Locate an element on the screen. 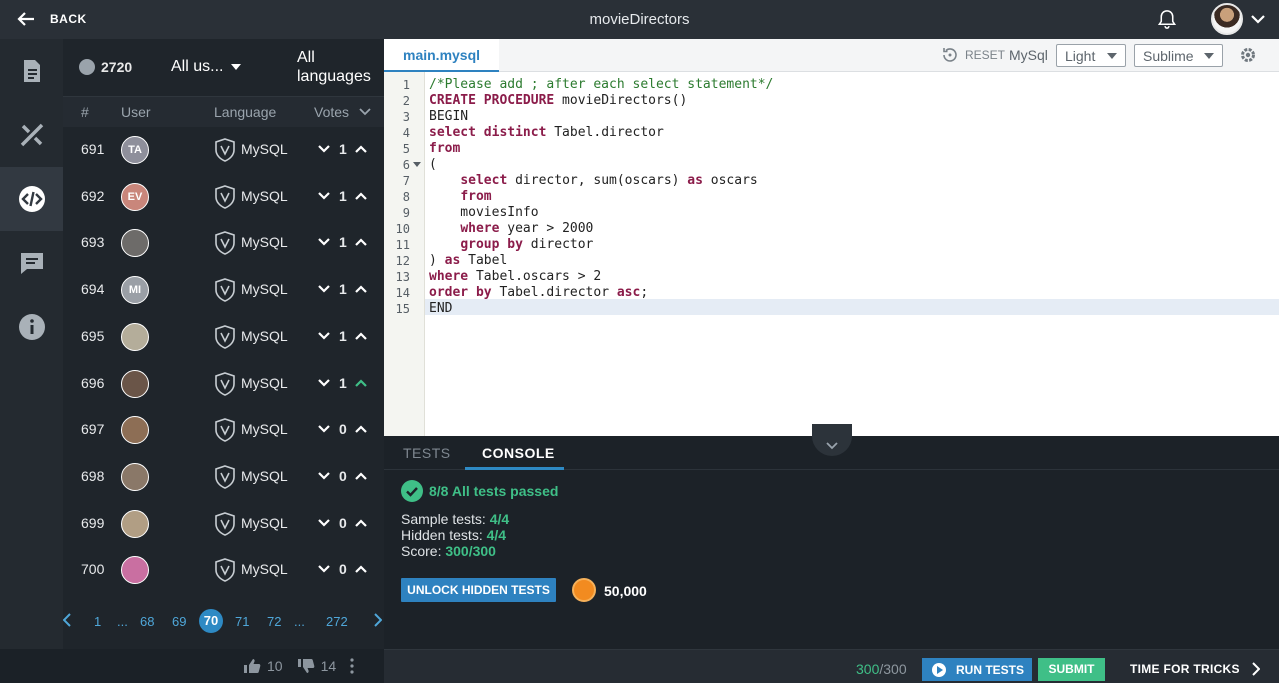 This screenshot has width=1279, height=683. table-row: 691 TA MySQL 1 is located at coordinates (223, 150).